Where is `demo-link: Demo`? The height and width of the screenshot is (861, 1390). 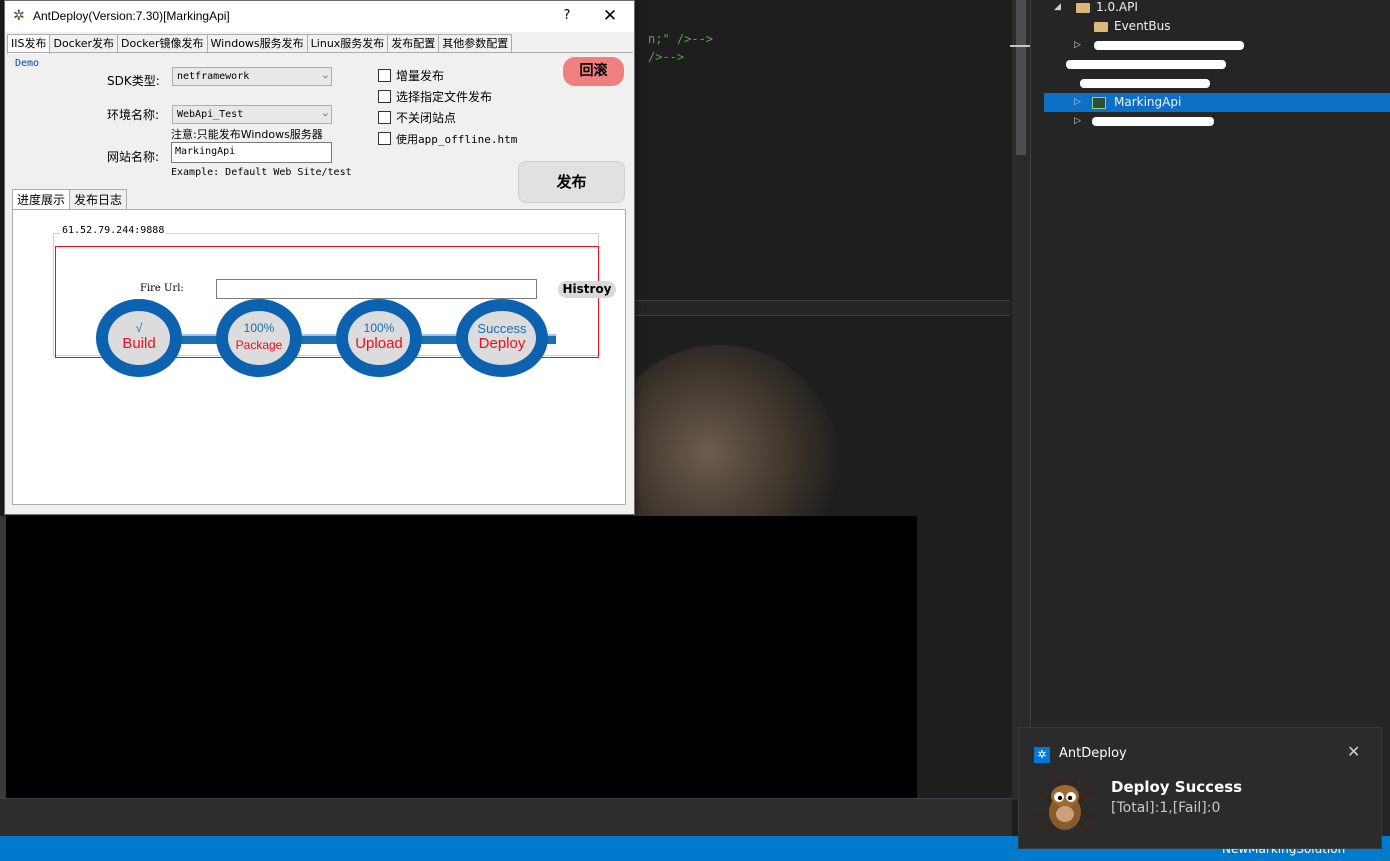
demo-link: Demo is located at coordinates (27, 63).